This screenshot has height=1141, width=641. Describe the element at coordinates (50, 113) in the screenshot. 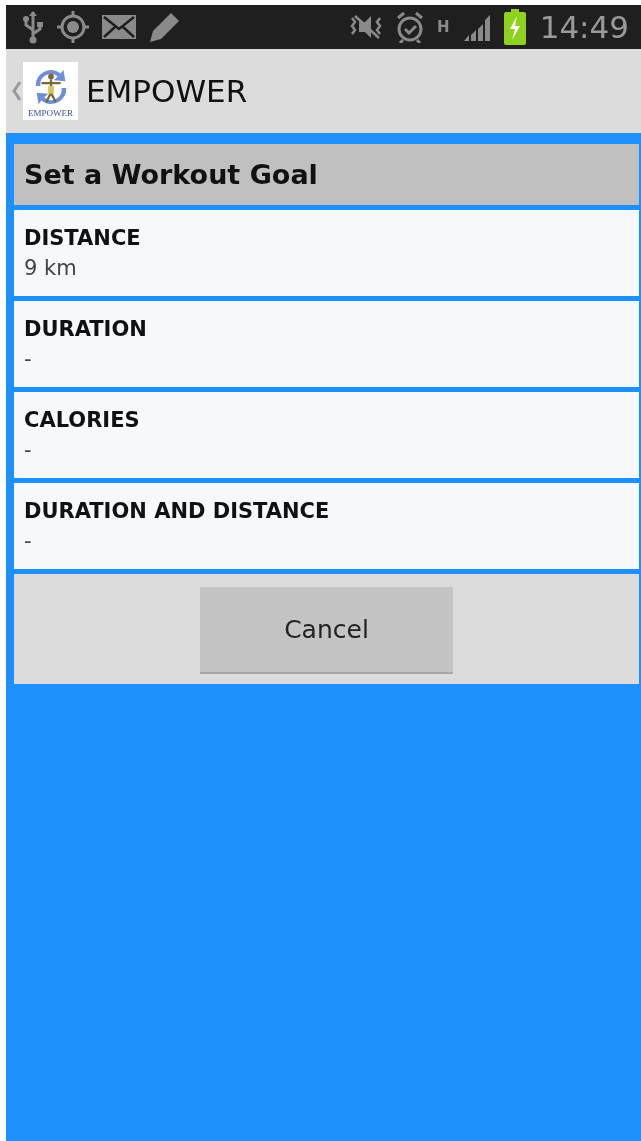

I see `logo-text: EMPOWER` at that location.